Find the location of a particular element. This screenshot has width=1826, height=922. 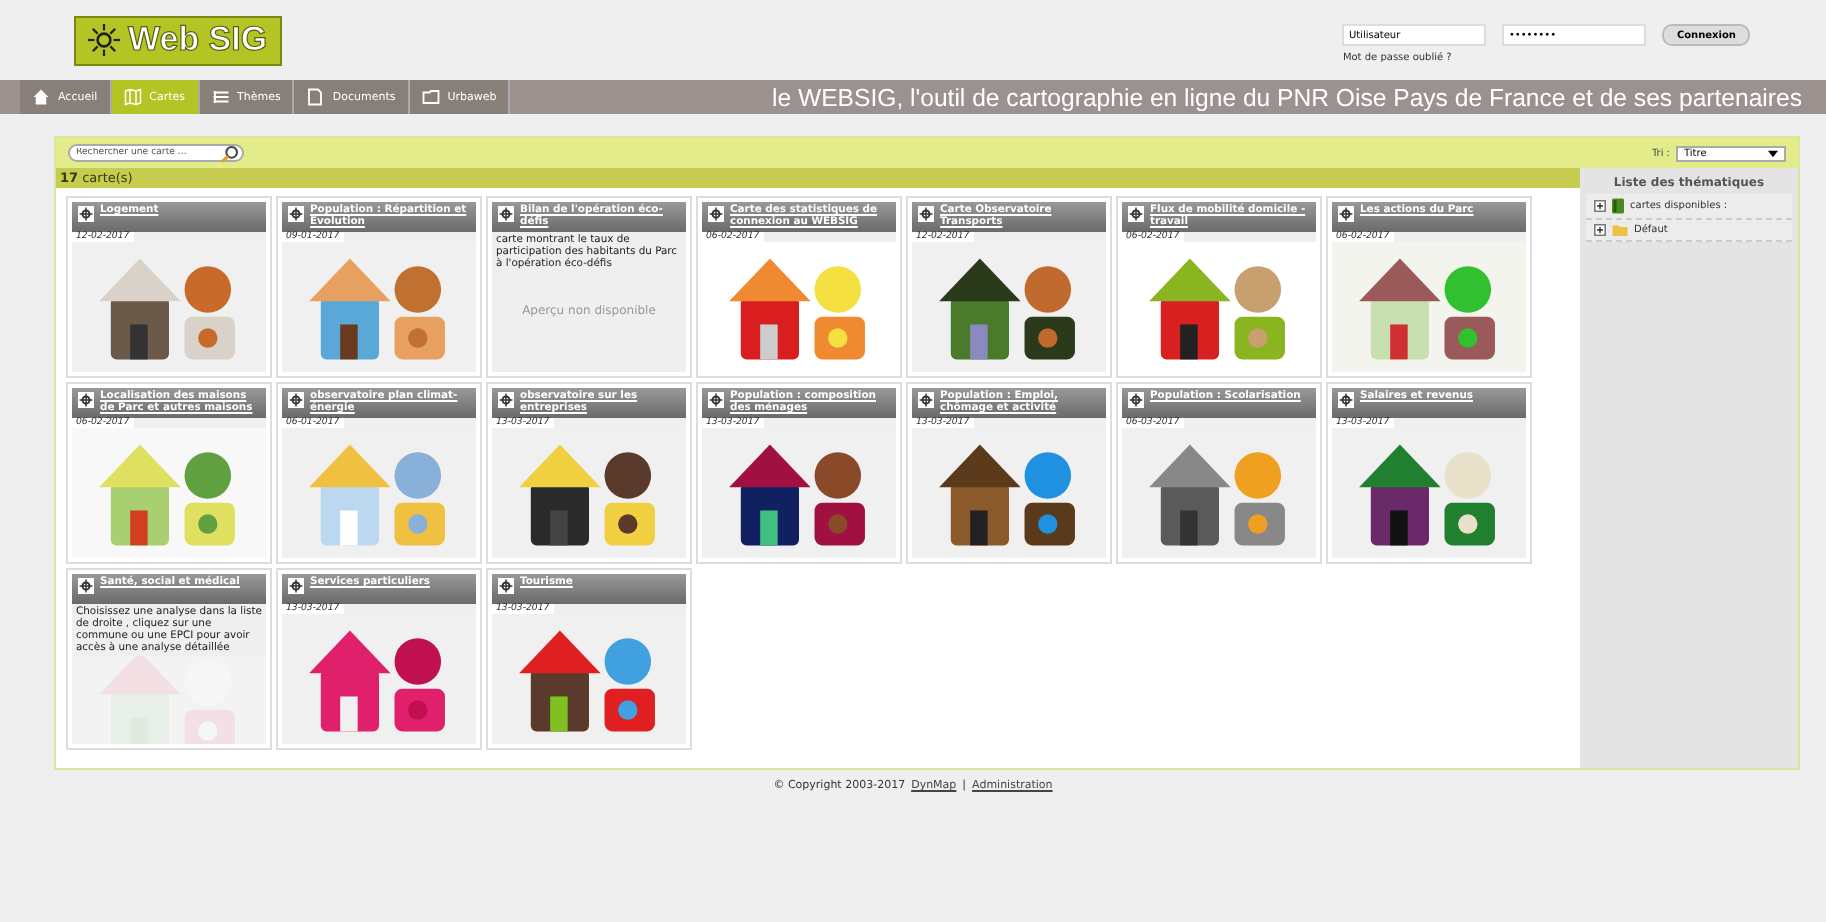

layers-icon is located at coordinates (220, 97).